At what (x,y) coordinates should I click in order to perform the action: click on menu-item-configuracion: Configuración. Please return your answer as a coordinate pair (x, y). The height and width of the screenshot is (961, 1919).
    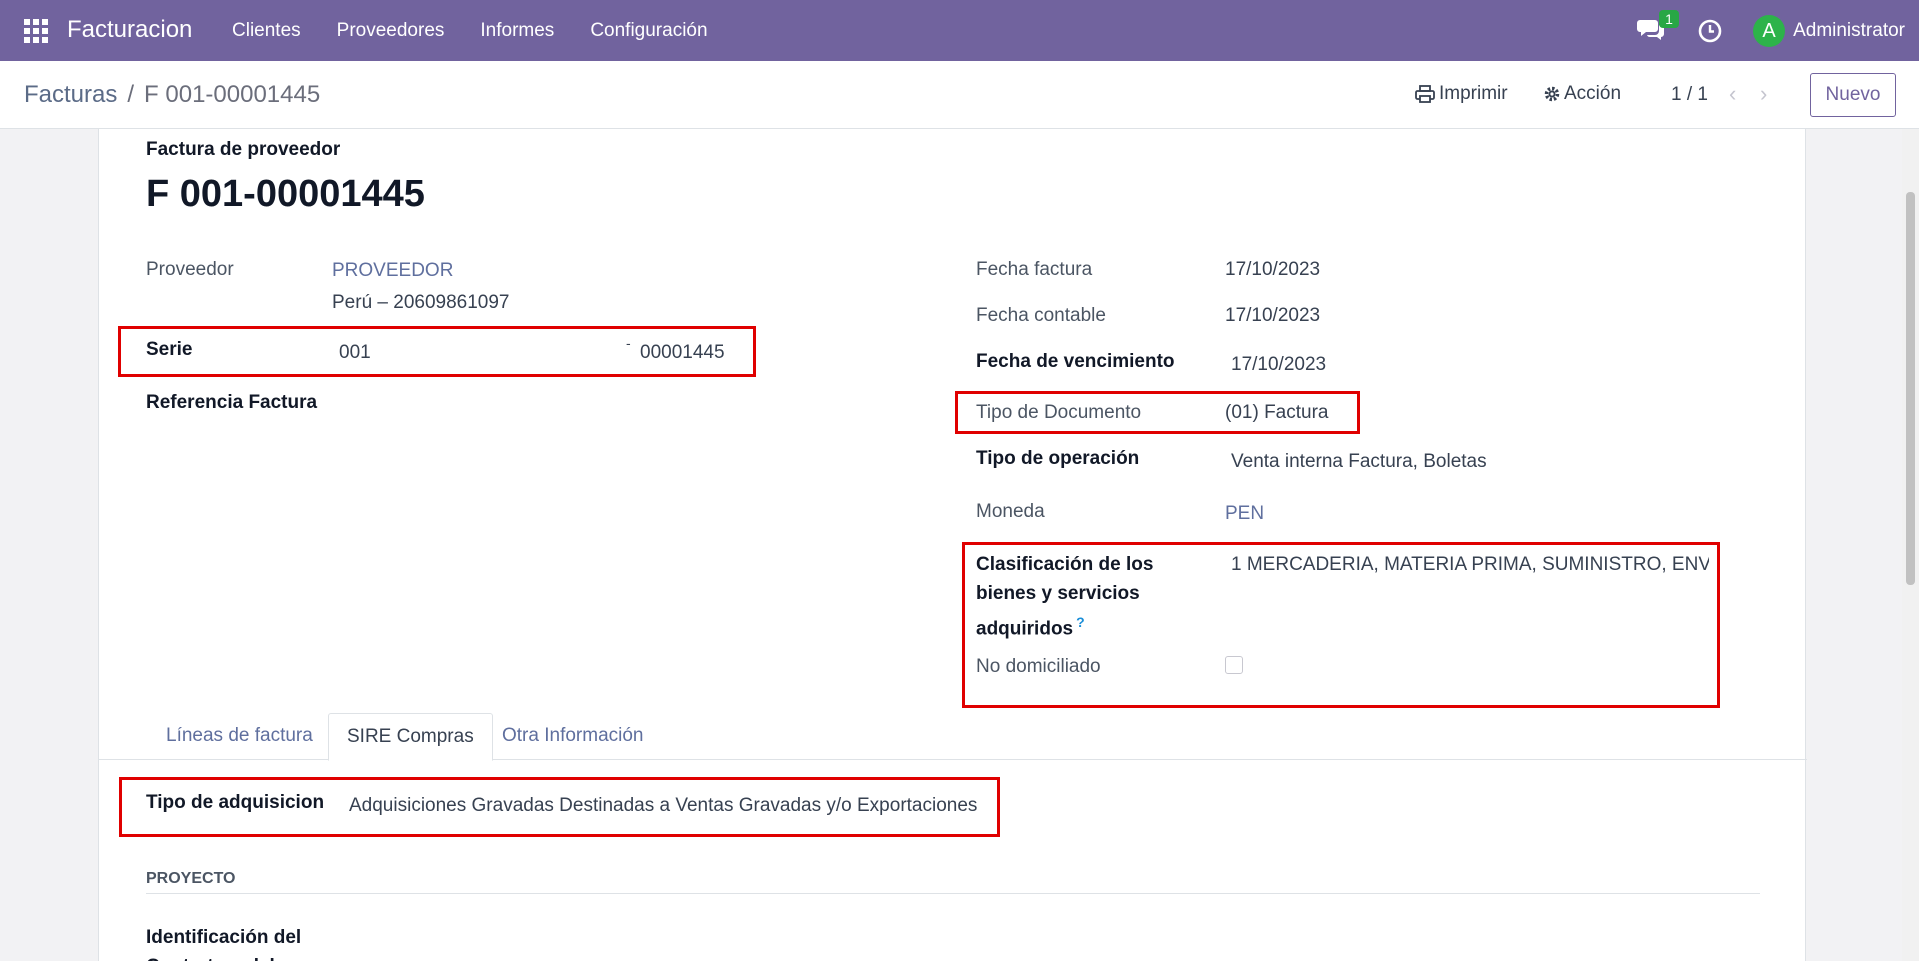
    Looking at the image, I should click on (648, 30).